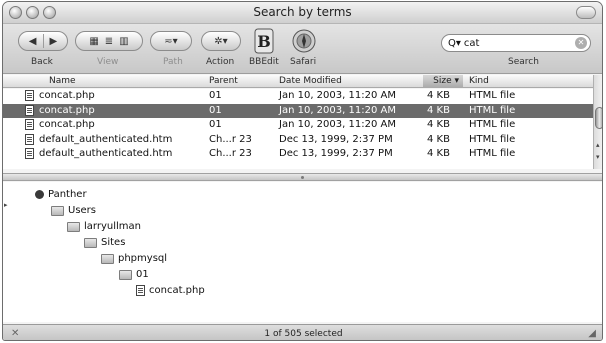 The width and height of the screenshot is (606, 343). What do you see at coordinates (62, 81) in the screenshot?
I see `column-header-name: Name` at bounding box center [62, 81].